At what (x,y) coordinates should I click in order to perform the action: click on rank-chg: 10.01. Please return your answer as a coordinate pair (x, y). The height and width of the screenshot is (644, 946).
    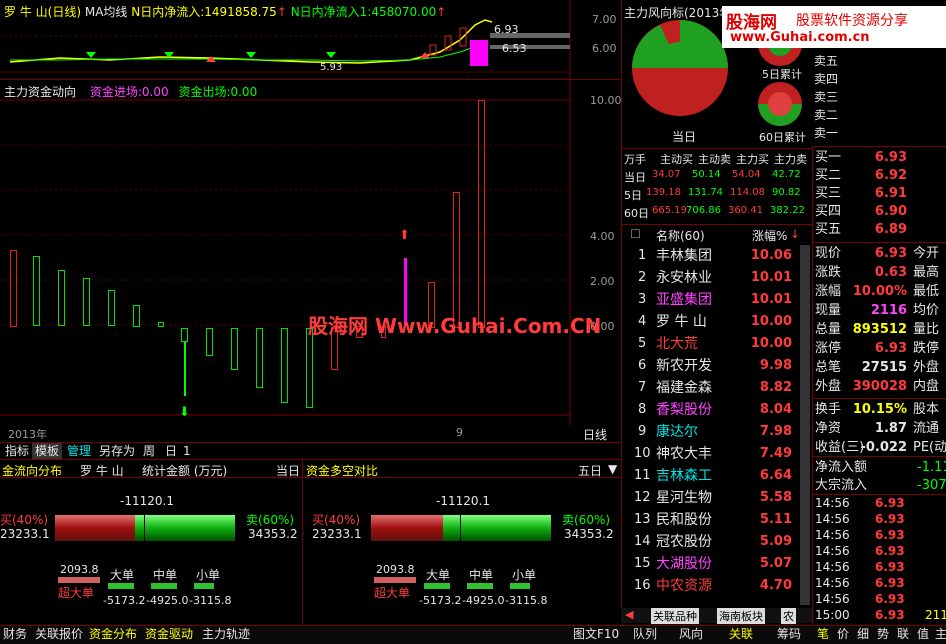
    Looking at the image, I should click on (771, 299).